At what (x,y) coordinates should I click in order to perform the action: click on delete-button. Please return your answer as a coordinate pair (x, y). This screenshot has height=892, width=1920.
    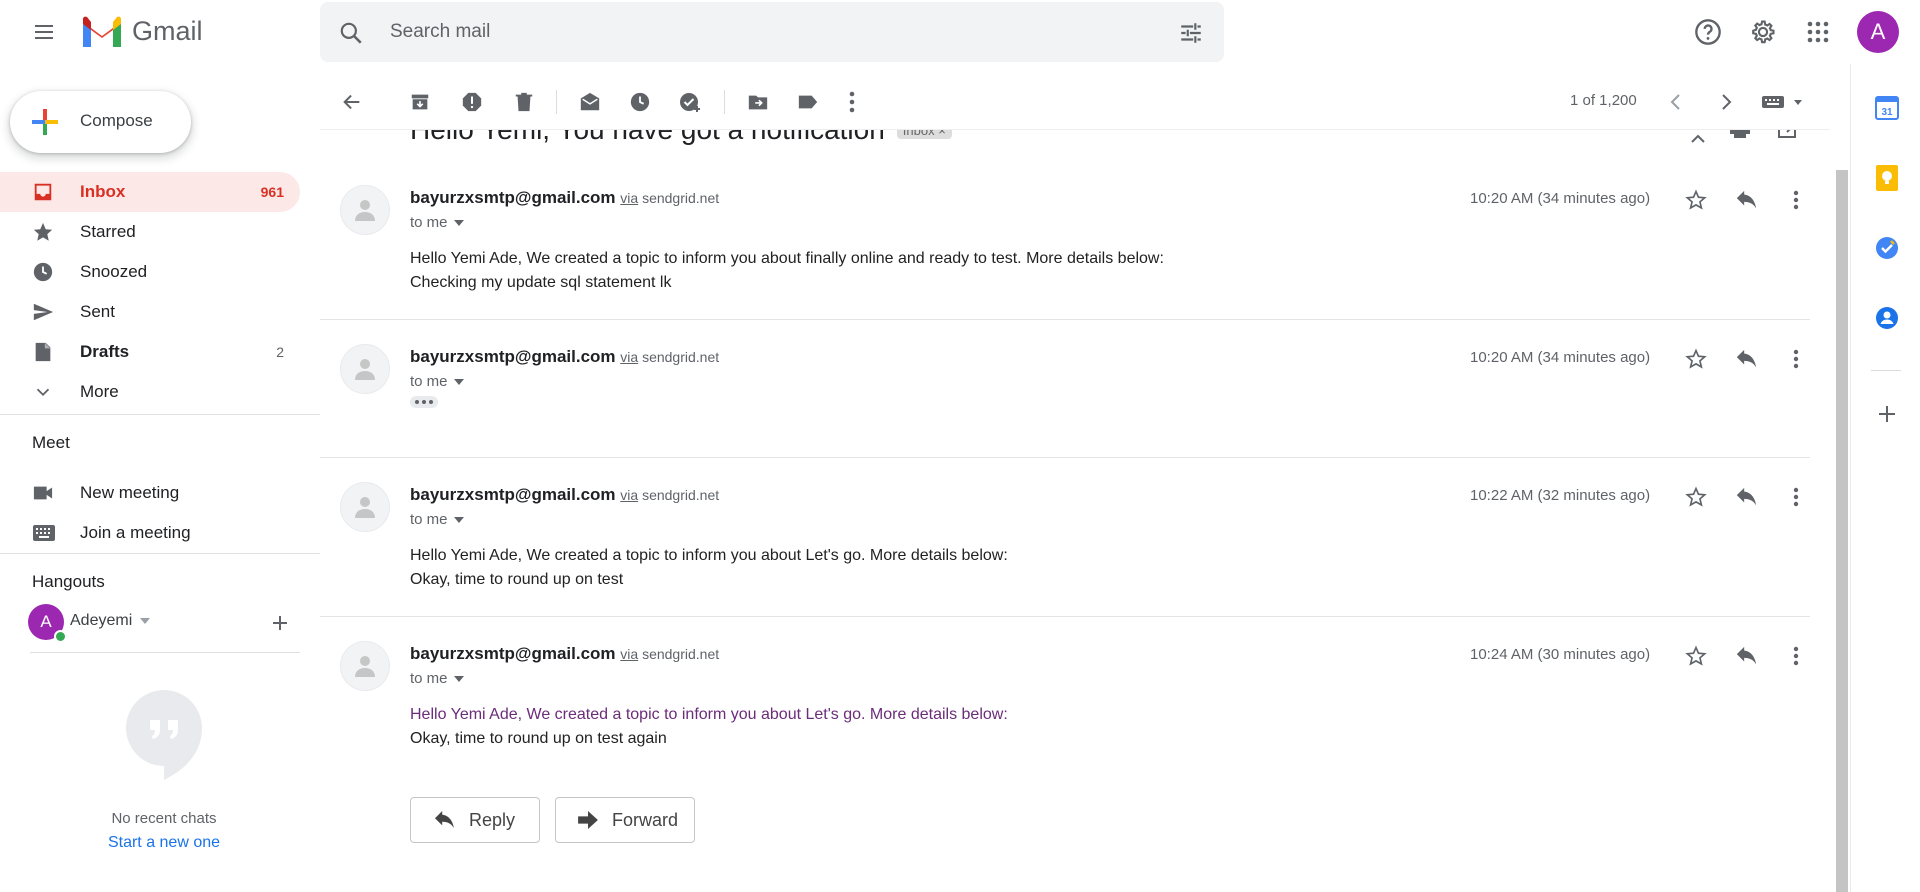
    Looking at the image, I should click on (524, 102).